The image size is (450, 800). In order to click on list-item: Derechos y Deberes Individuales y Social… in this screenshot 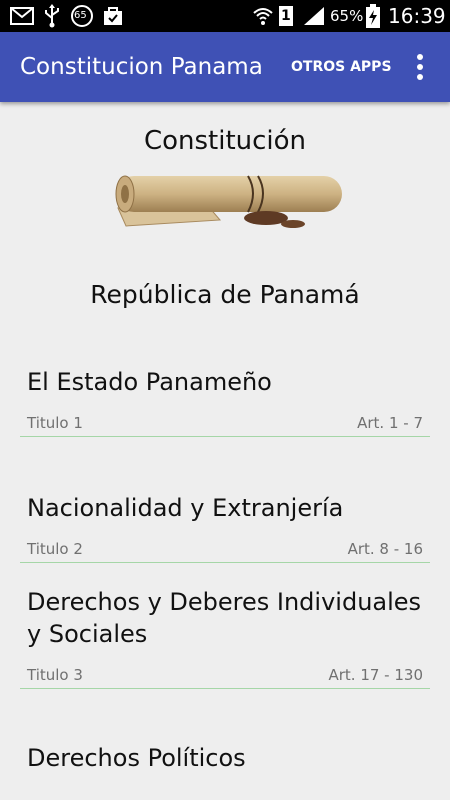, I will do `click(225, 631)`.